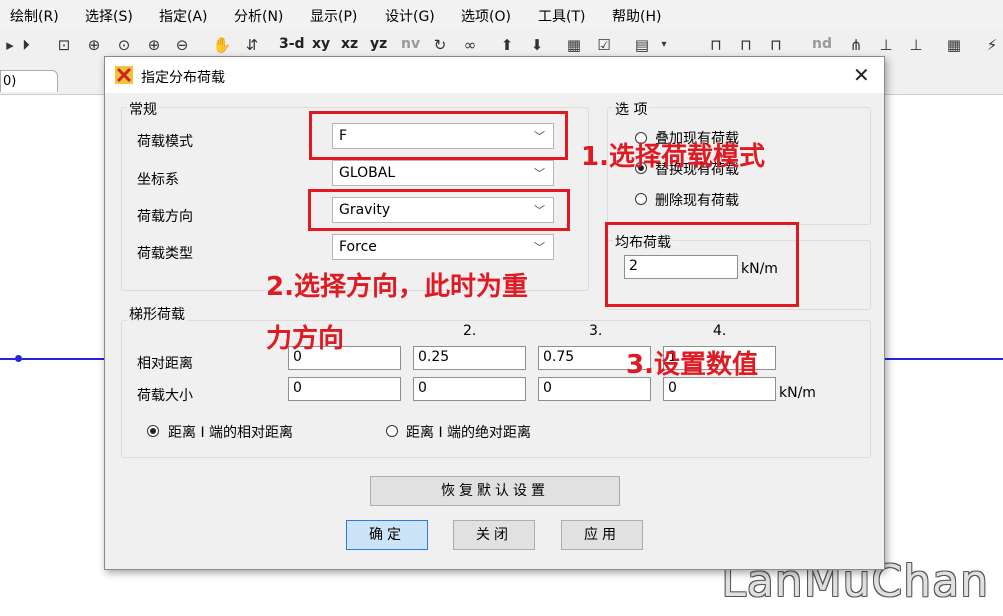 The height and width of the screenshot is (616, 1003). I want to click on delete-existing-label: 删除现有荷载, so click(697, 201).